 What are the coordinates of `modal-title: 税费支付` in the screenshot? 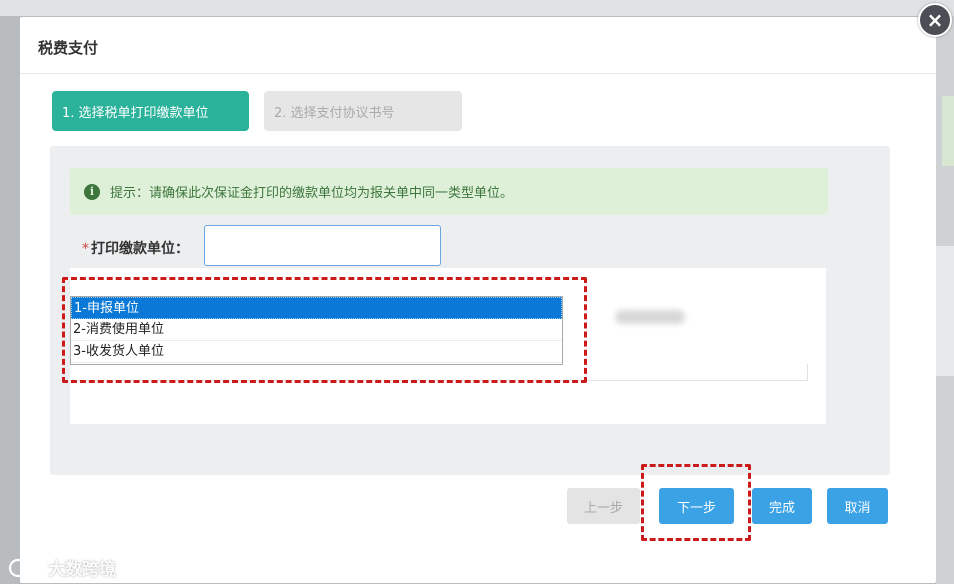 It's located at (68, 48).